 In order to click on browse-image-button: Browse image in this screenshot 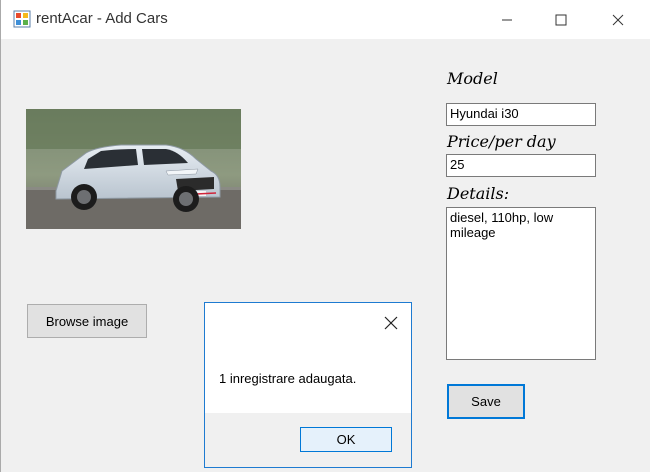, I will do `click(87, 321)`.